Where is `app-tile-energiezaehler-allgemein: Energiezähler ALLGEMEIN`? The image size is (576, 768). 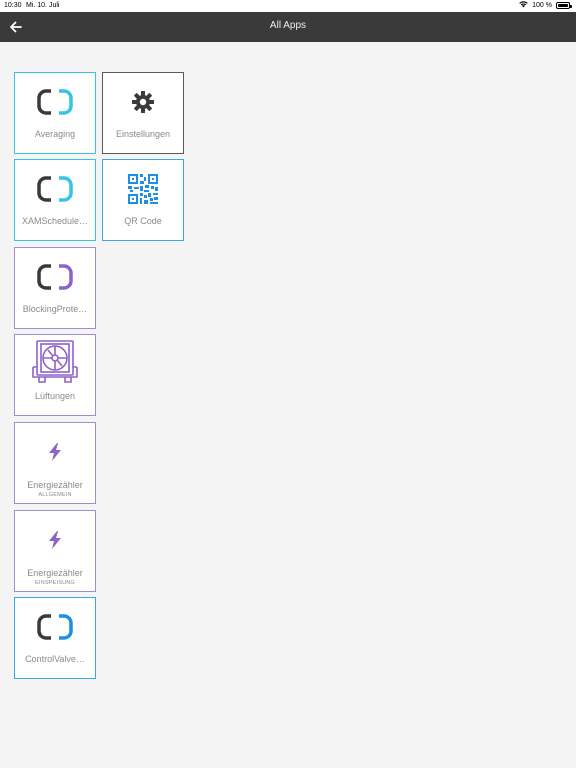
app-tile-energiezaehler-allgemein: Energiezähler ALLGEMEIN is located at coordinates (55, 463).